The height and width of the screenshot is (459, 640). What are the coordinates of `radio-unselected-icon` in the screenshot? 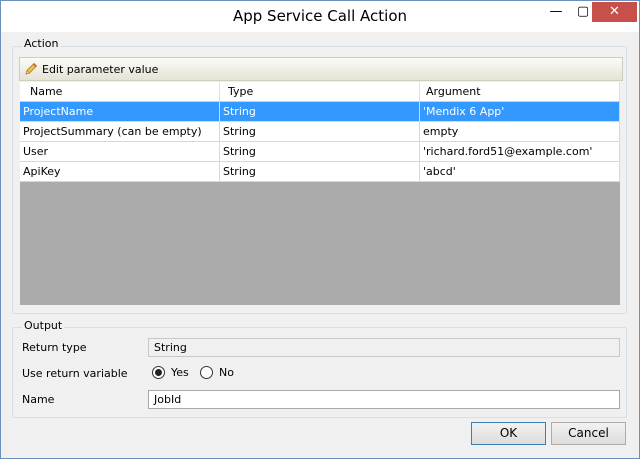 It's located at (206, 372).